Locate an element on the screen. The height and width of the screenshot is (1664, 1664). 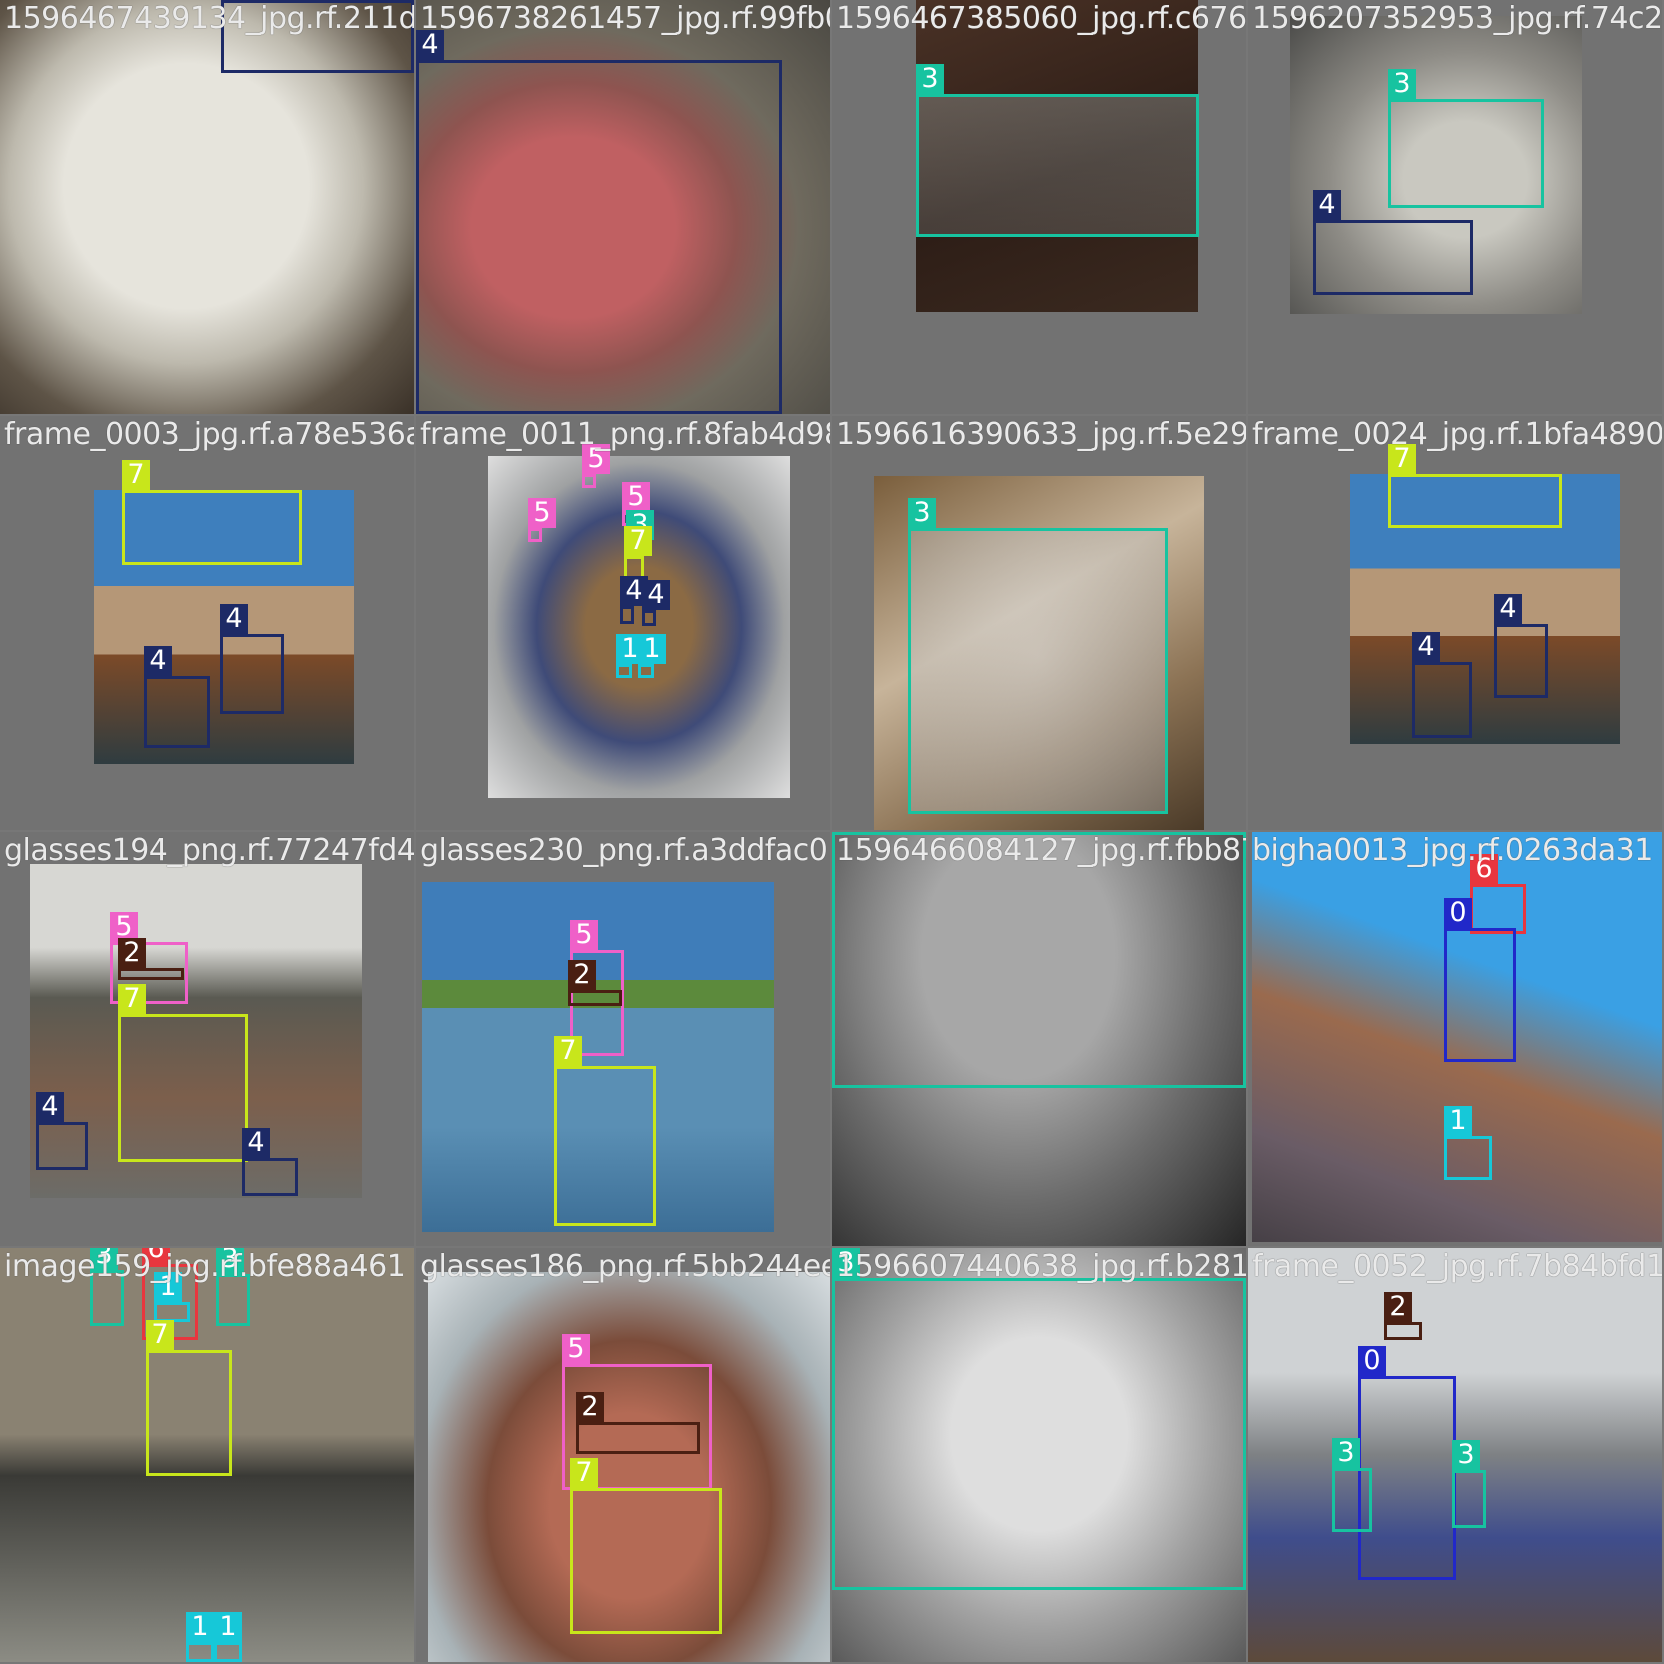
tile-6: 1596616390633_jpg.rf.5e29f 3 is located at coordinates (1039, 623).